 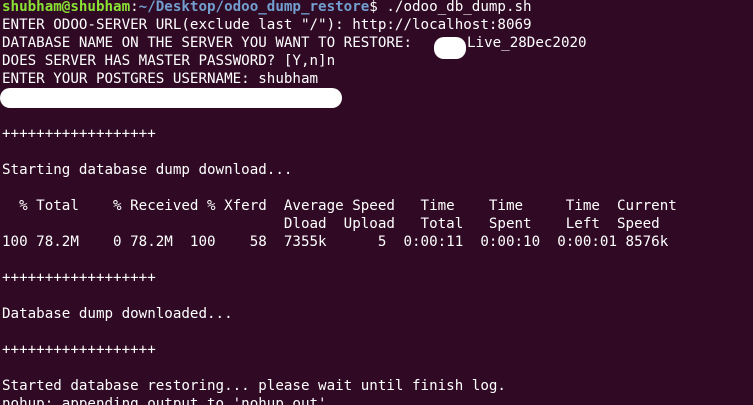 What do you see at coordinates (331, 224) in the screenshot?
I see `curl-header-line: Dload Upload Total Spent Left Speed` at bounding box center [331, 224].